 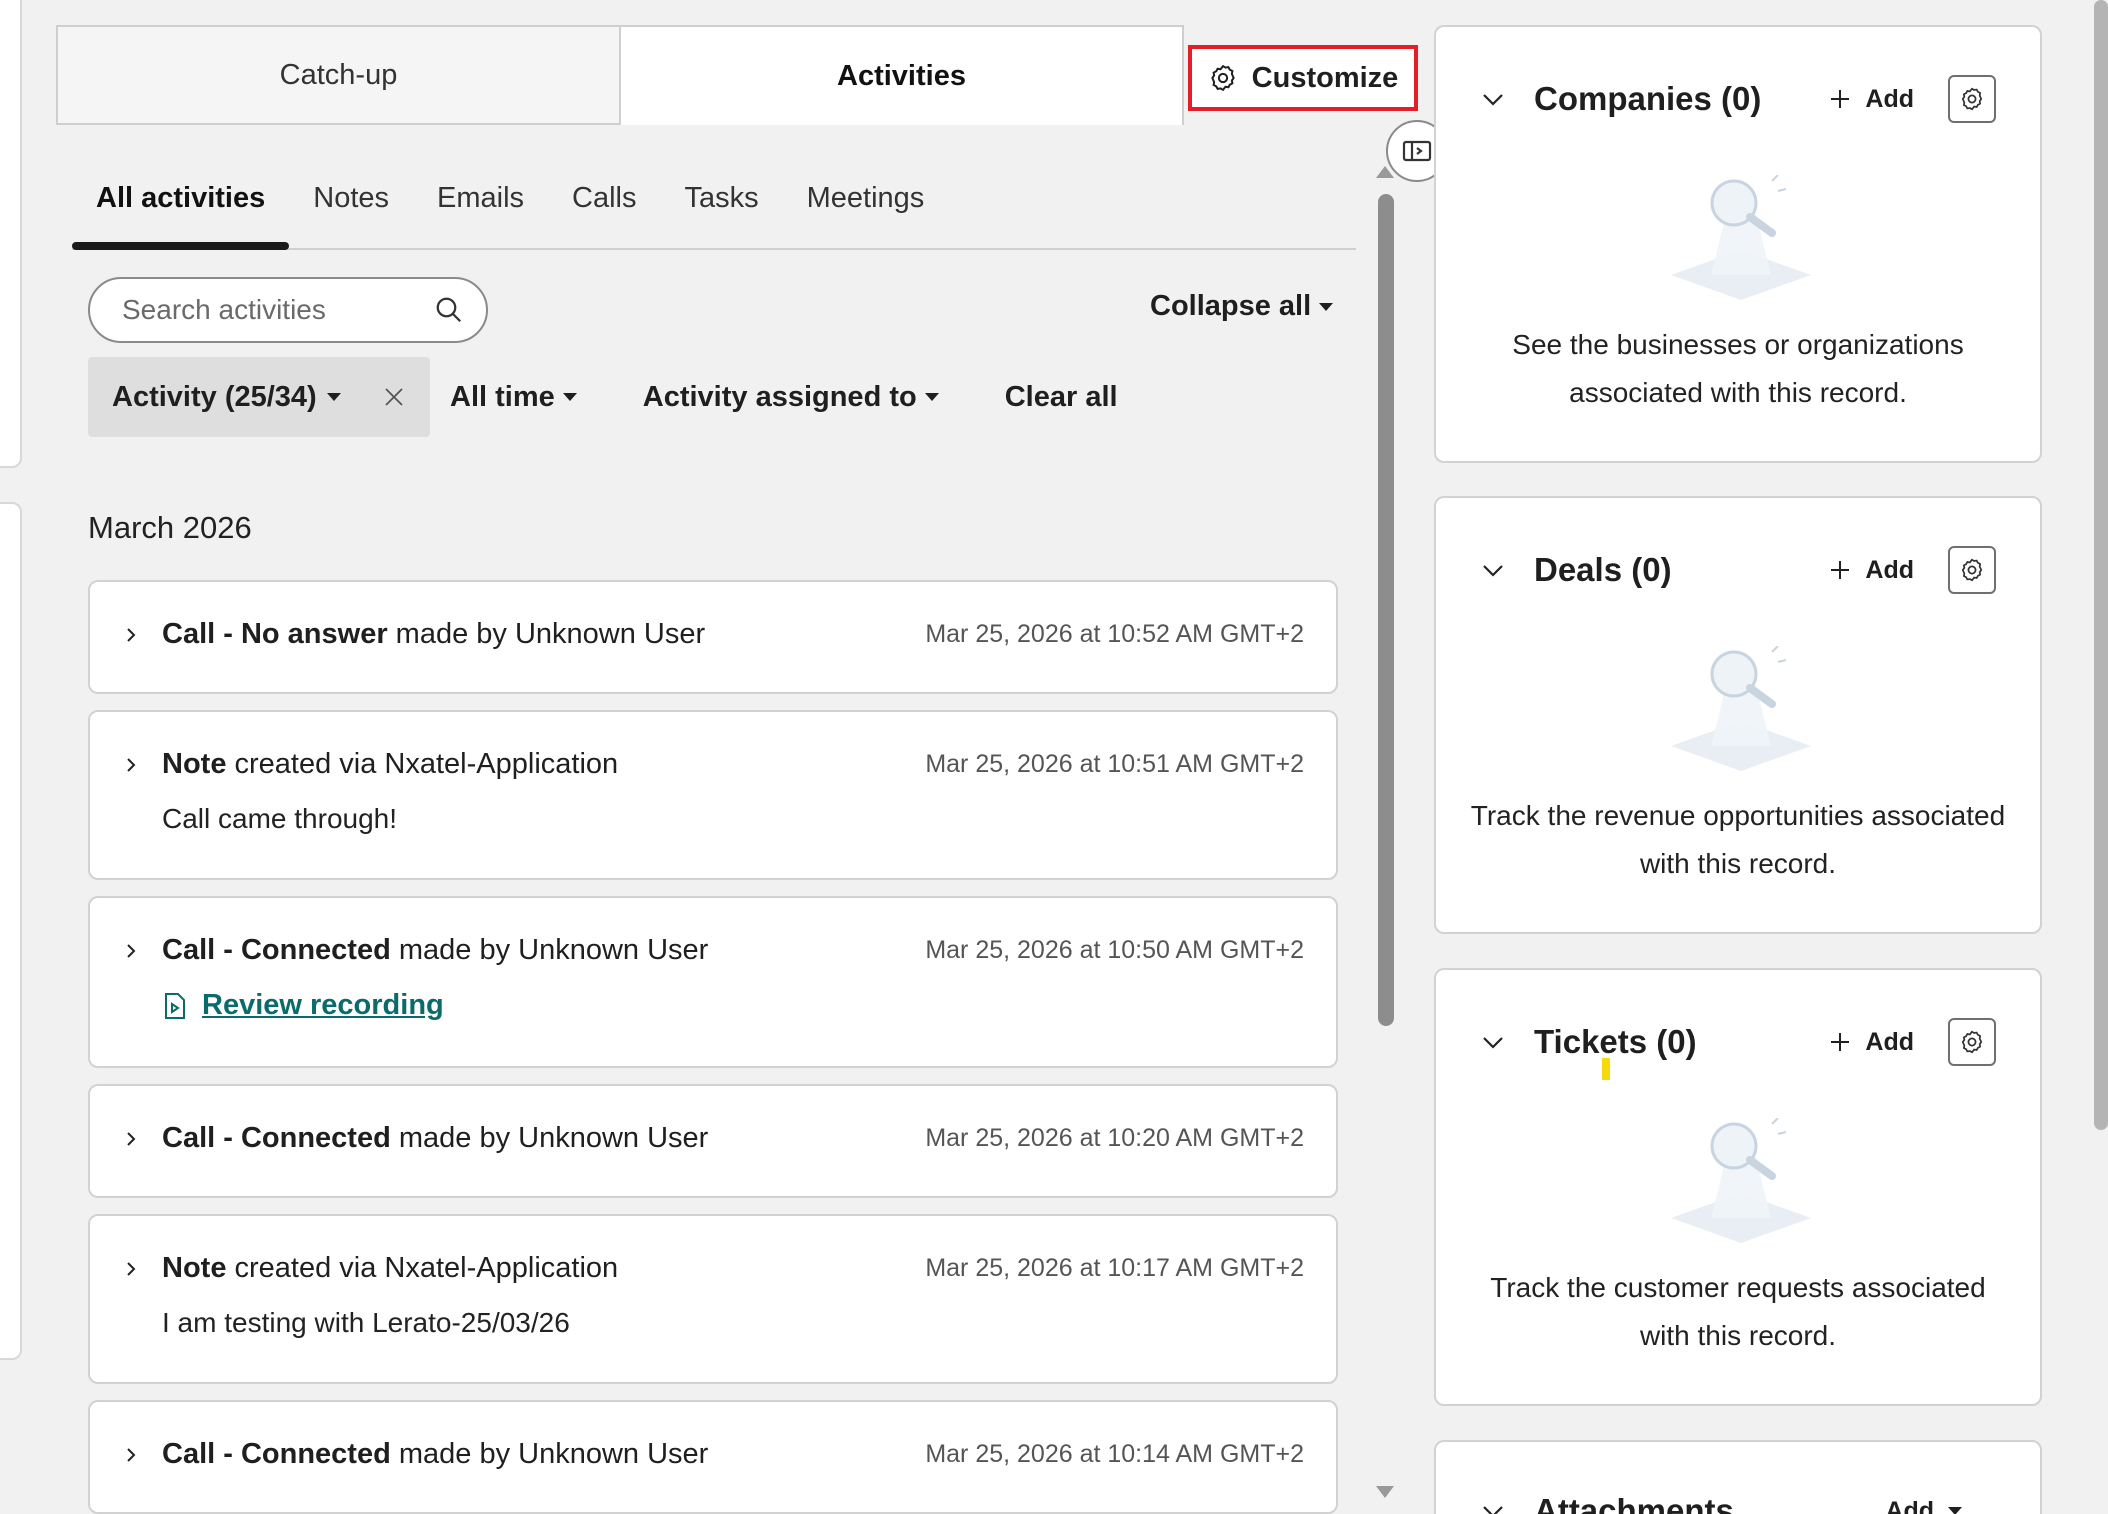 What do you see at coordinates (175, 1005) in the screenshot?
I see `recording-file-icon` at bounding box center [175, 1005].